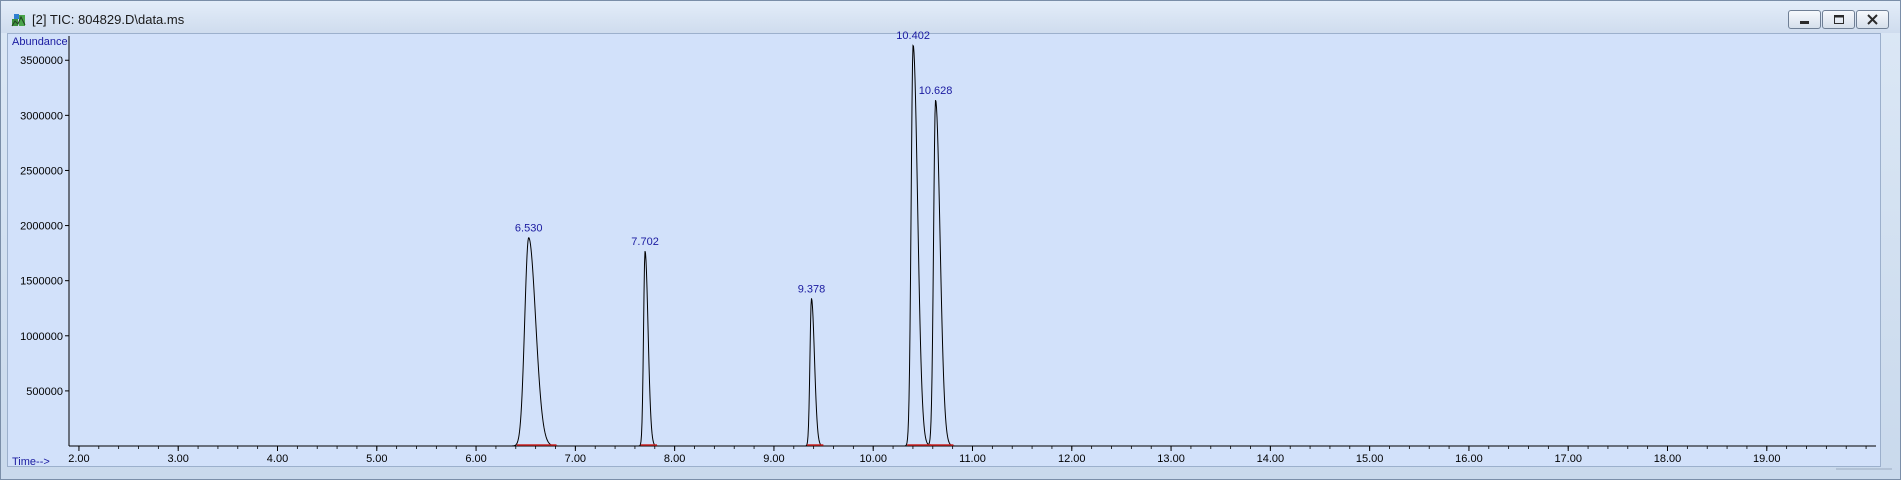 Image resolution: width=1901 pixels, height=480 pixels. What do you see at coordinates (31, 462) in the screenshot?
I see `x-axis-title: Time-->` at bounding box center [31, 462].